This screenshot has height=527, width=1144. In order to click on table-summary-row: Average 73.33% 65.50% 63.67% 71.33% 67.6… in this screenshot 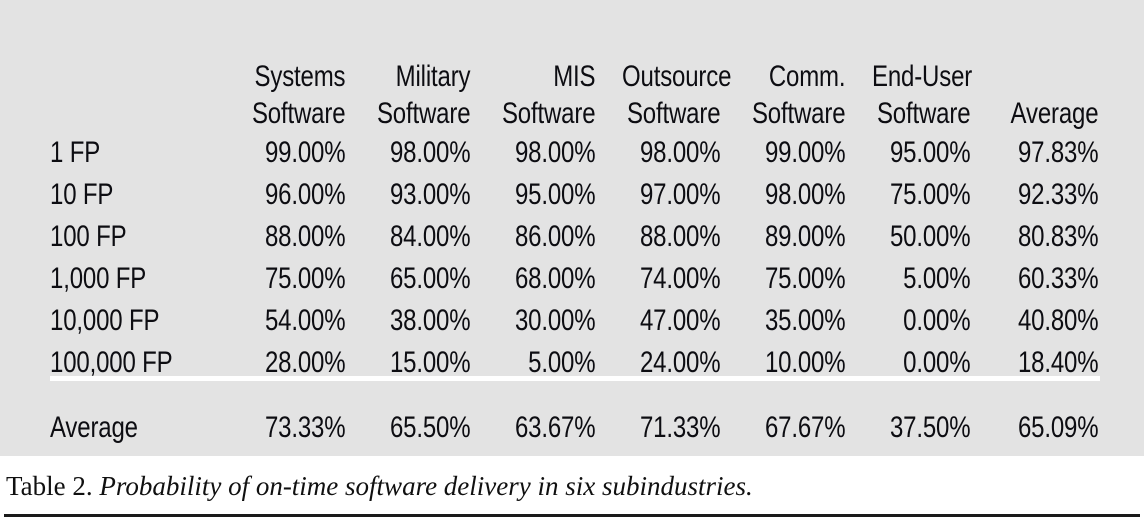, I will do `click(575, 420)`.